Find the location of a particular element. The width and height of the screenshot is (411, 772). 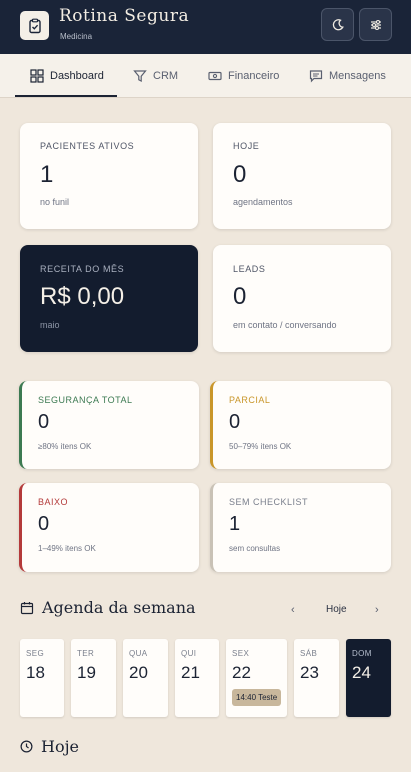

day-name: SEX is located at coordinates (241, 653).